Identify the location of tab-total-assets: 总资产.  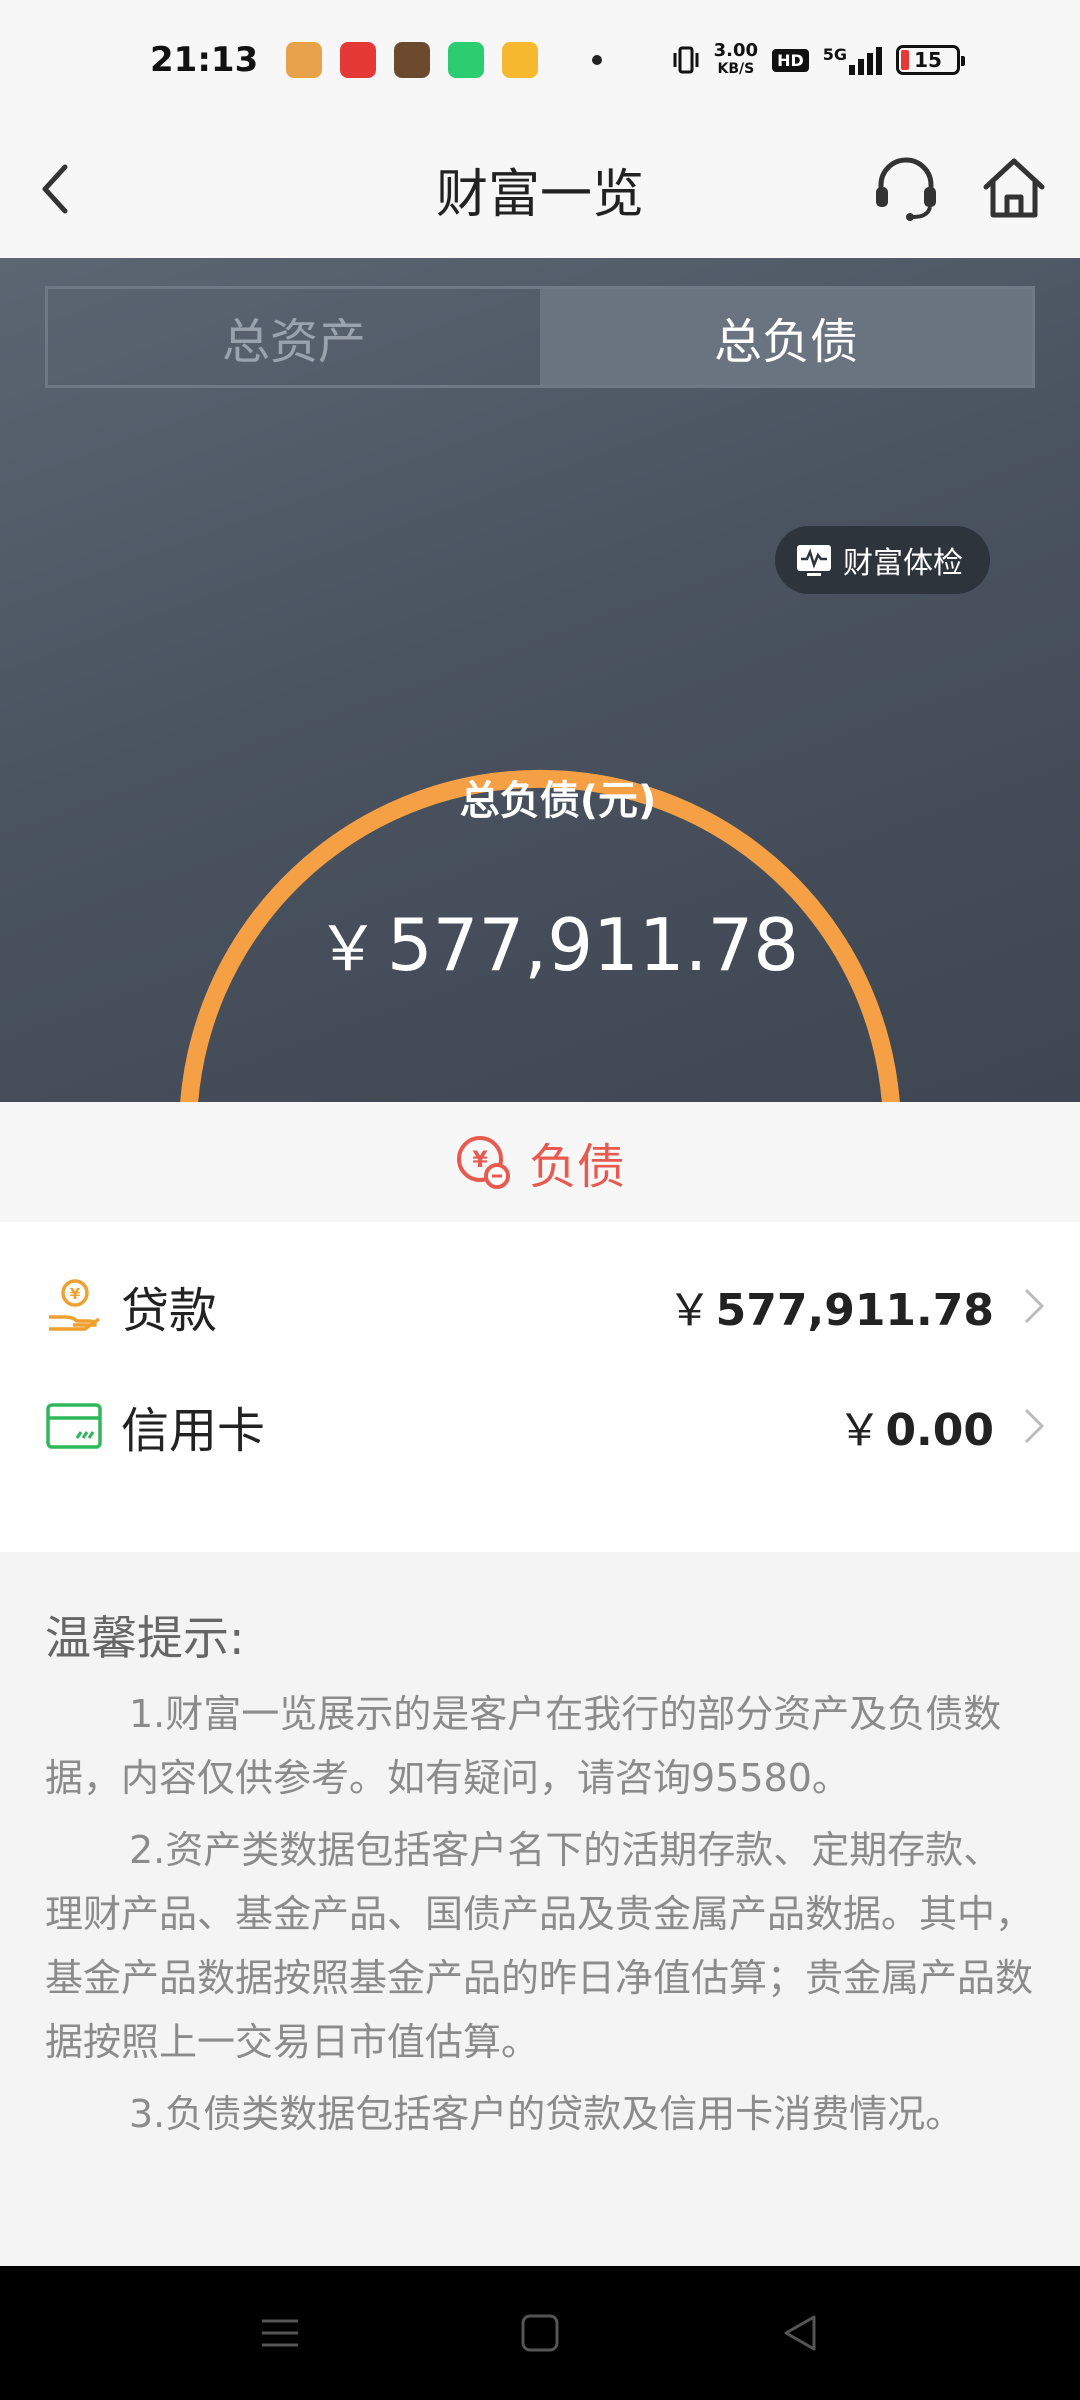
(294, 337).